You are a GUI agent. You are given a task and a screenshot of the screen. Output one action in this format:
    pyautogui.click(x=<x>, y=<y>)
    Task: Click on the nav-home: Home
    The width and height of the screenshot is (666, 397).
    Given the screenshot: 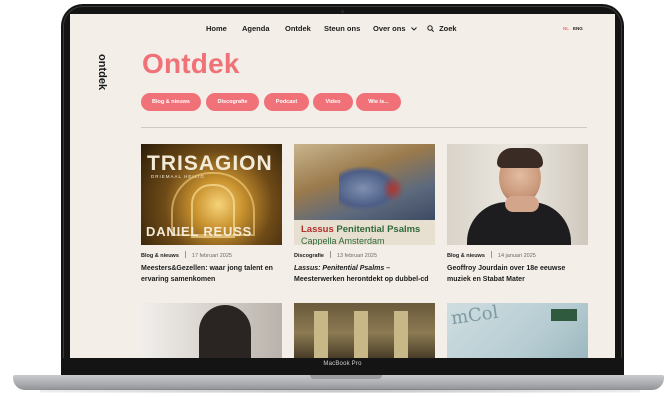 What is the action you would take?
    pyautogui.click(x=216, y=28)
    